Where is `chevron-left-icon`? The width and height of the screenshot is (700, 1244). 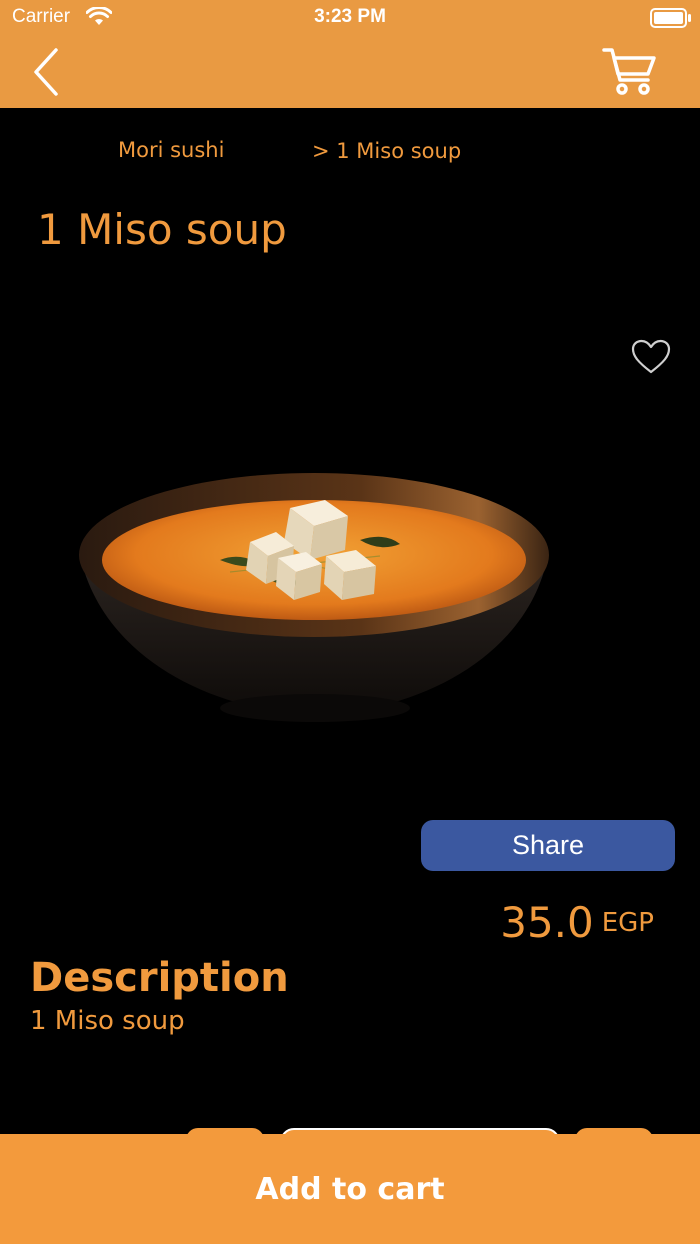
chevron-left-icon is located at coordinates (46, 72).